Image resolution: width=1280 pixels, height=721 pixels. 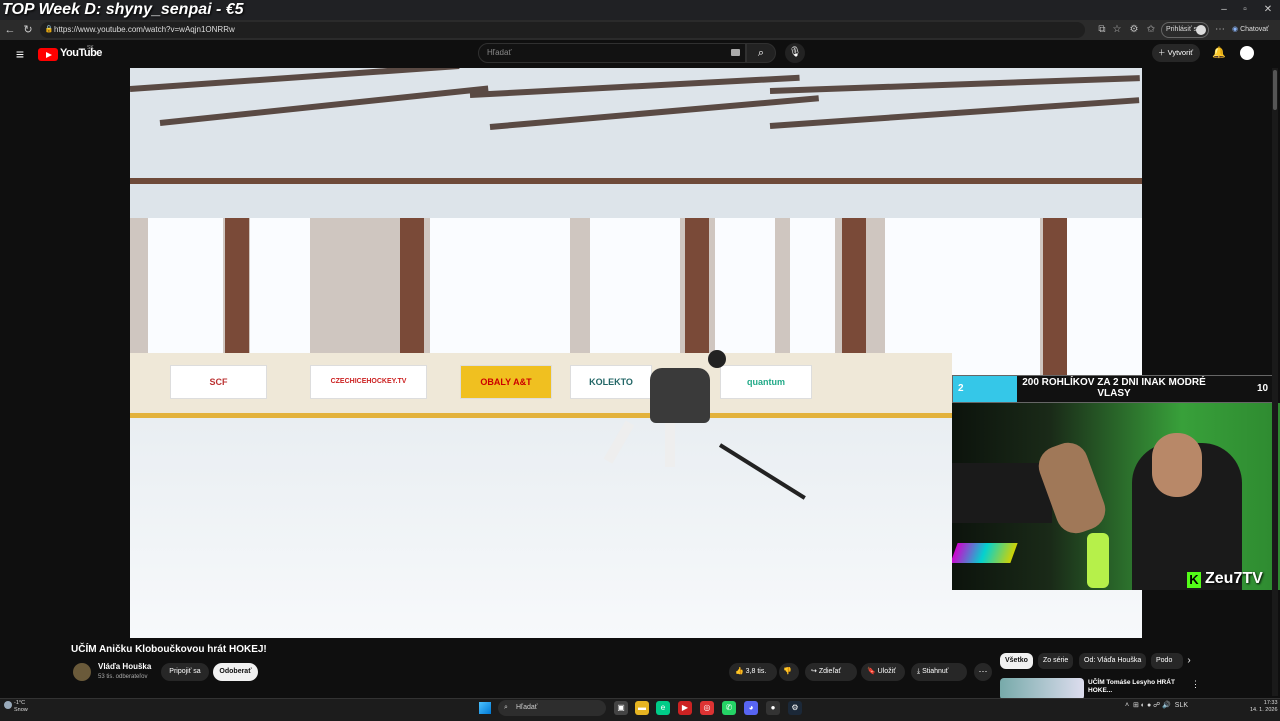 What do you see at coordinates (1219, 53) in the screenshot?
I see `notifications-bell-icon: 🔔` at bounding box center [1219, 53].